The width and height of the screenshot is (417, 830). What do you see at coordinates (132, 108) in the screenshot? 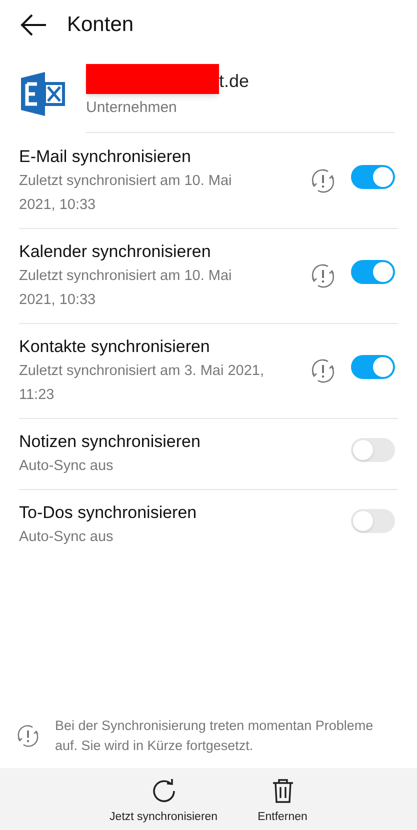
I see `account-type: Unternehmen` at bounding box center [132, 108].